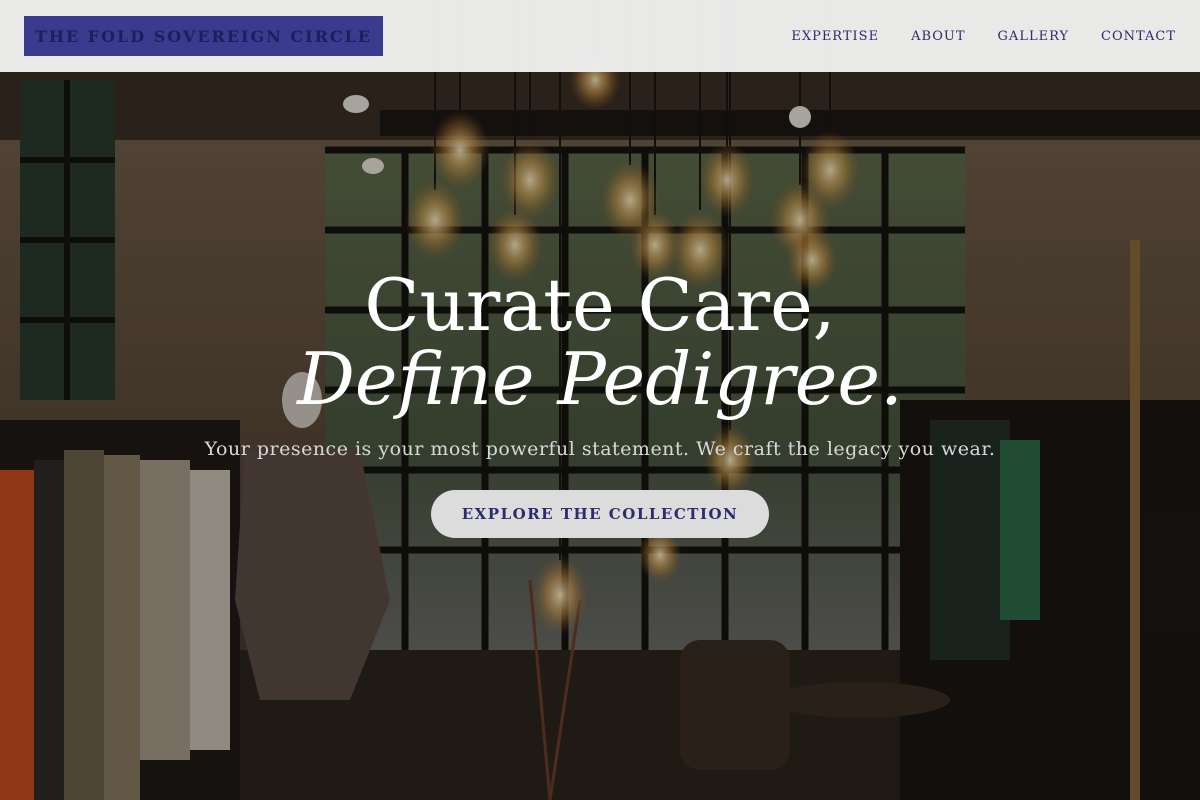 Image resolution: width=1200 pixels, height=800 pixels. Describe the element at coordinates (600, 514) in the screenshot. I see `explore-collection-button: EXPLORE THE COLLECTION` at that location.